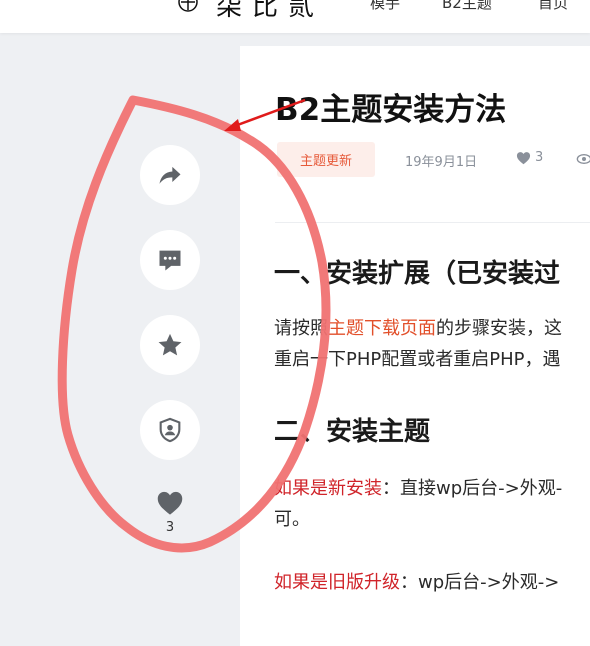 The width and height of the screenshot is (590, 646). I want to click on post-likes: 3, so click(529, 157).